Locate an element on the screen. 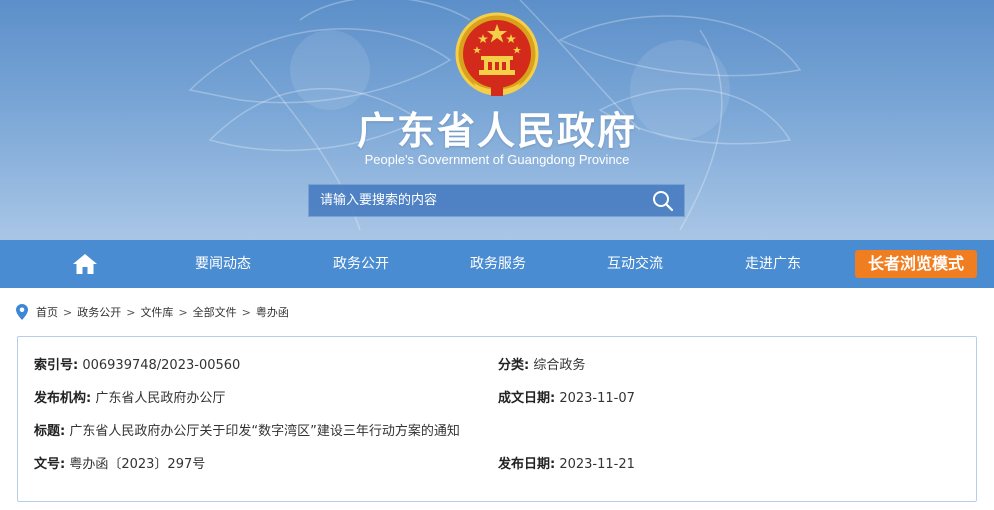 The image size is (994, 510). breadcrumb: 首页 > 政务公开 > 文件库 > 全部文件 > 粤办函 is located at coordinates (152, 312).